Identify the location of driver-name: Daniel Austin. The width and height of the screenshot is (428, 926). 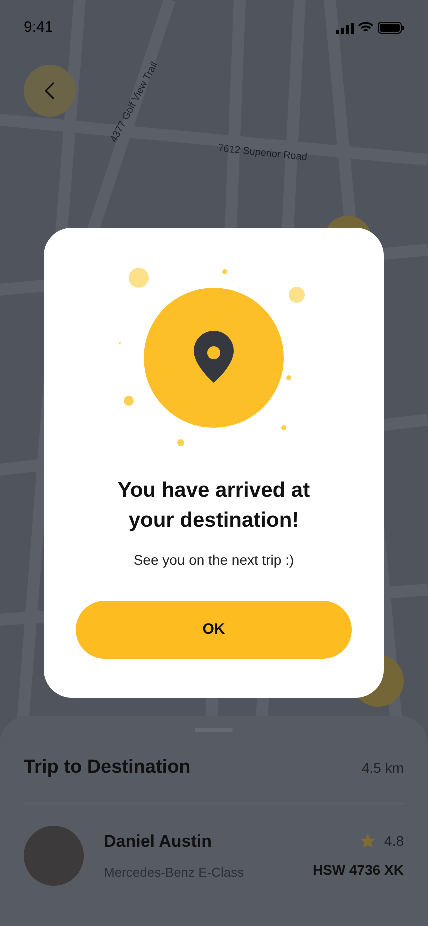
(158, 842).